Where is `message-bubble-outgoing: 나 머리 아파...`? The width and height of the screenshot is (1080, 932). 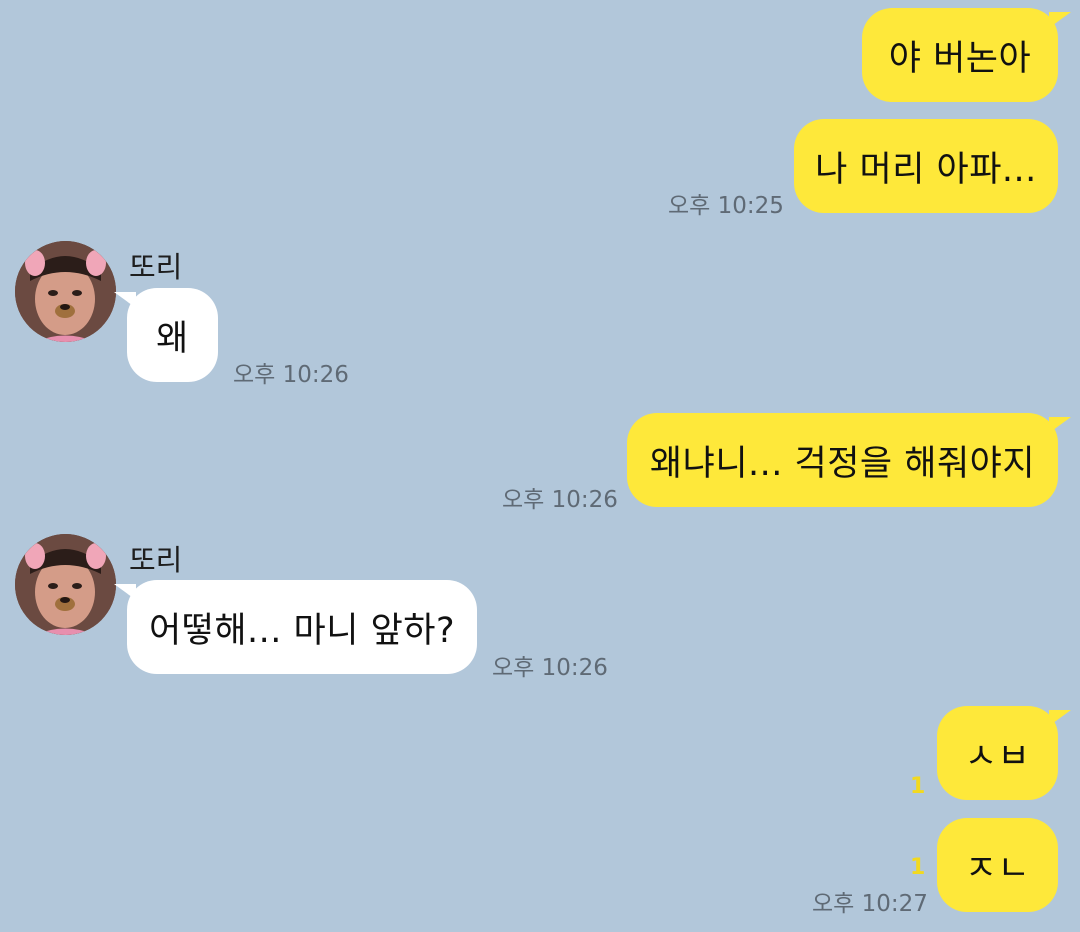 message-bubble-outgoing: 나 머리 아파... is located at coordinates (926, 166).